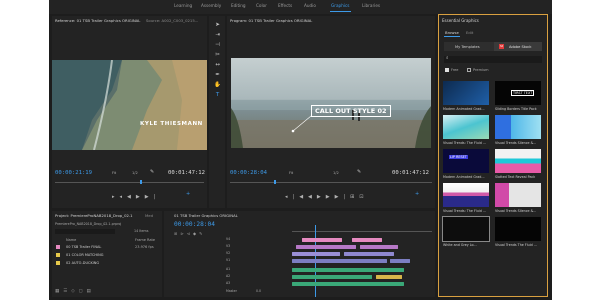 The image size is (600, 300). Describe the element at coordinates (411, 173) in the screenshot. I see `program-duration-timecode: 00:01:47:12` at that location.